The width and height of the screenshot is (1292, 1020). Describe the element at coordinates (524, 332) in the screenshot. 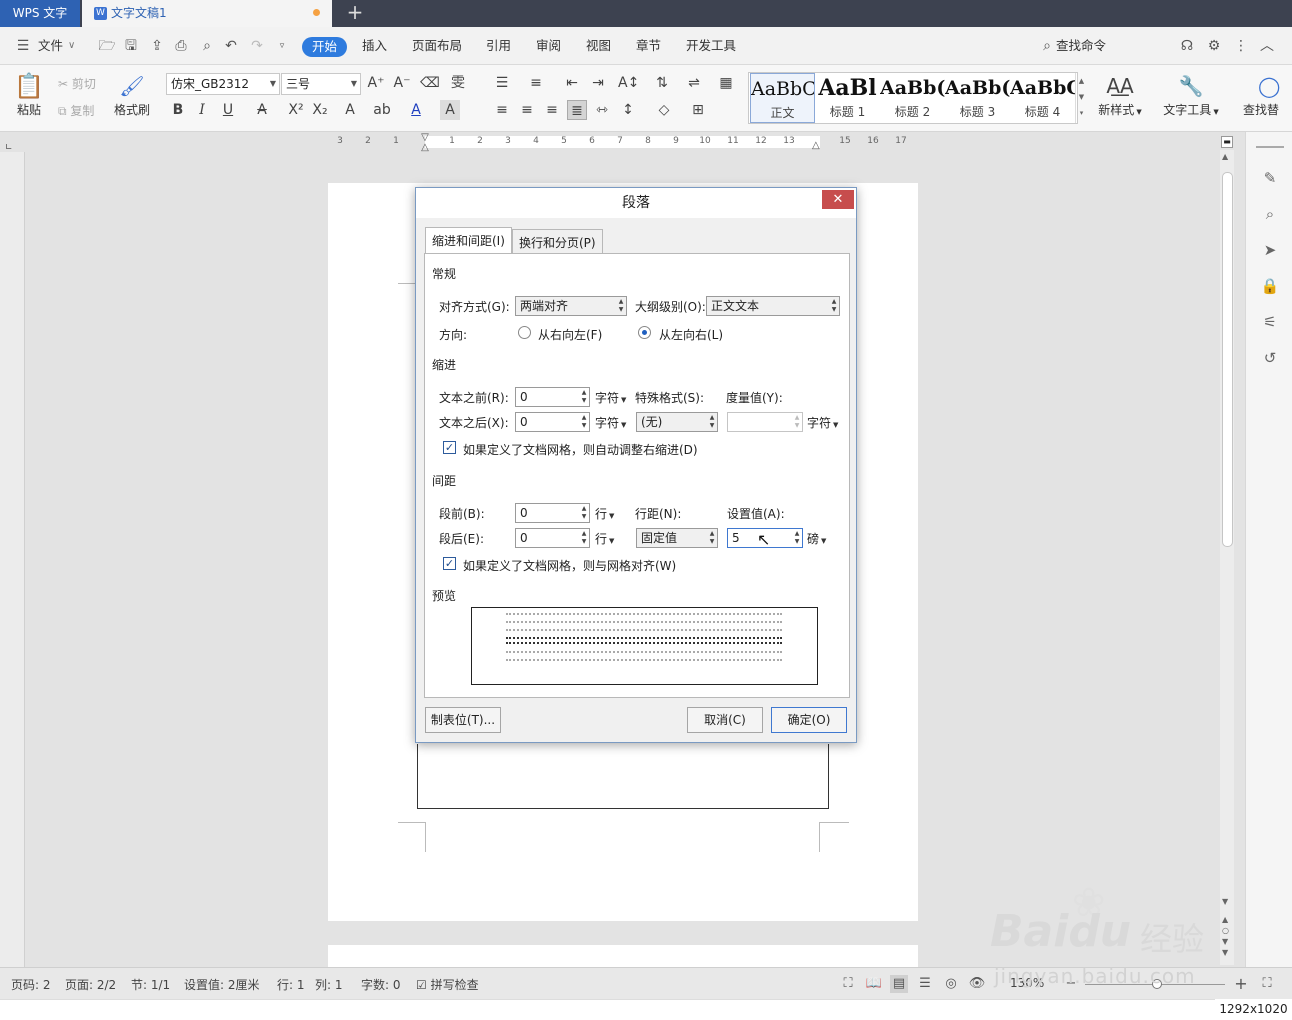

I see `rtl-radio` at that location.